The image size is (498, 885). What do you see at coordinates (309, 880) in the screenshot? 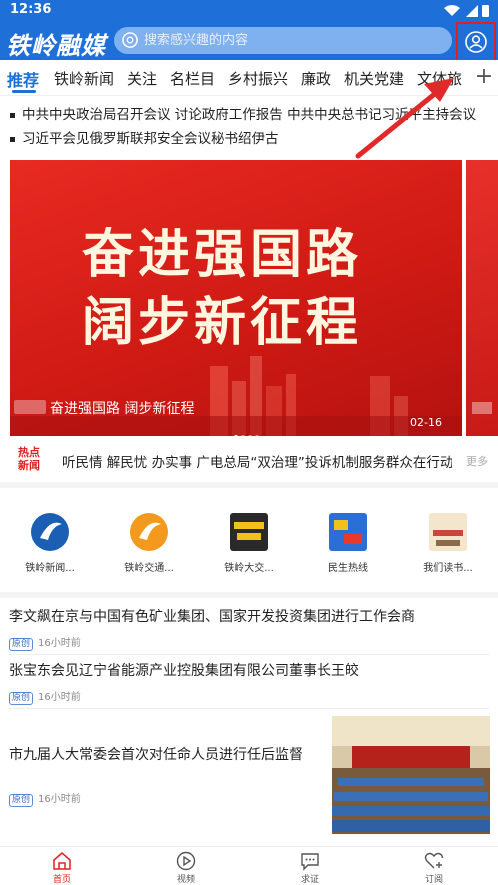
I see `nav-label: 求证` at bounding box center [309, 880].